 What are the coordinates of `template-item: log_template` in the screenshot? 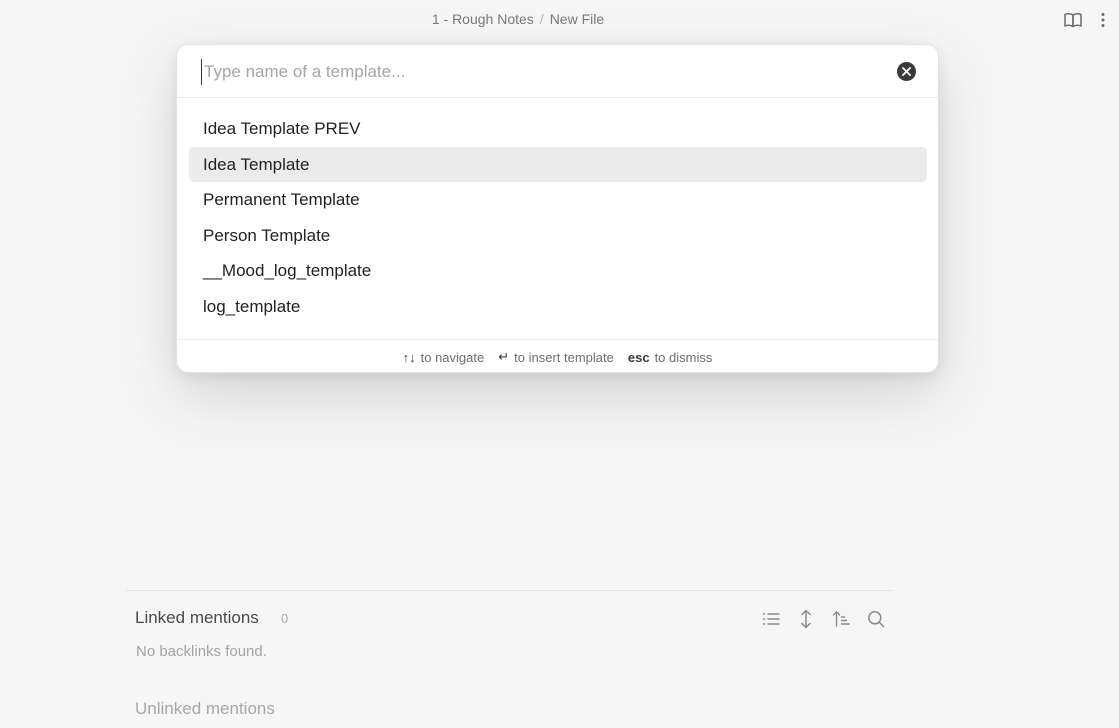 It's located at (558, 306).